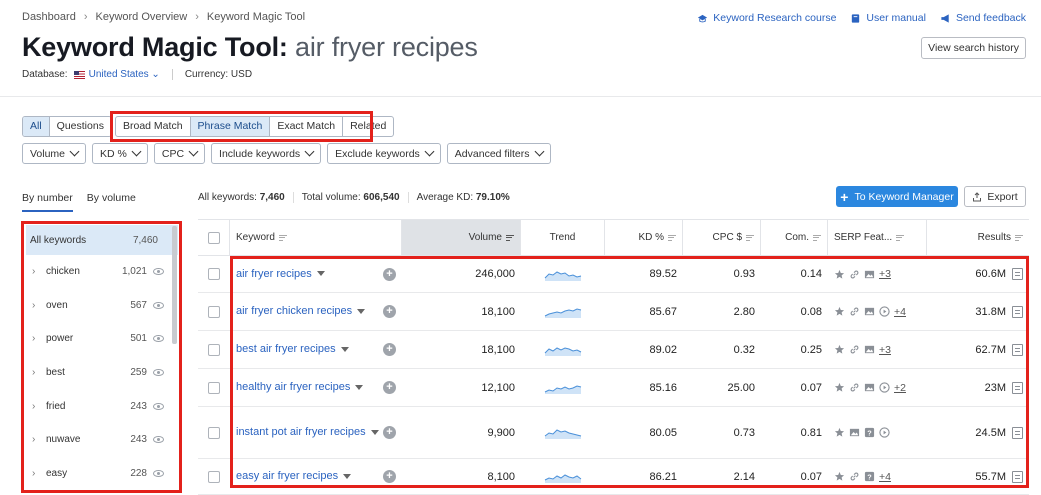 Image resolution: width=1041 pixels, height=495 pixels. Describe the element at coordinates (888, 18) in the screenshot. I see `user-manual-link: User manual` at that location.